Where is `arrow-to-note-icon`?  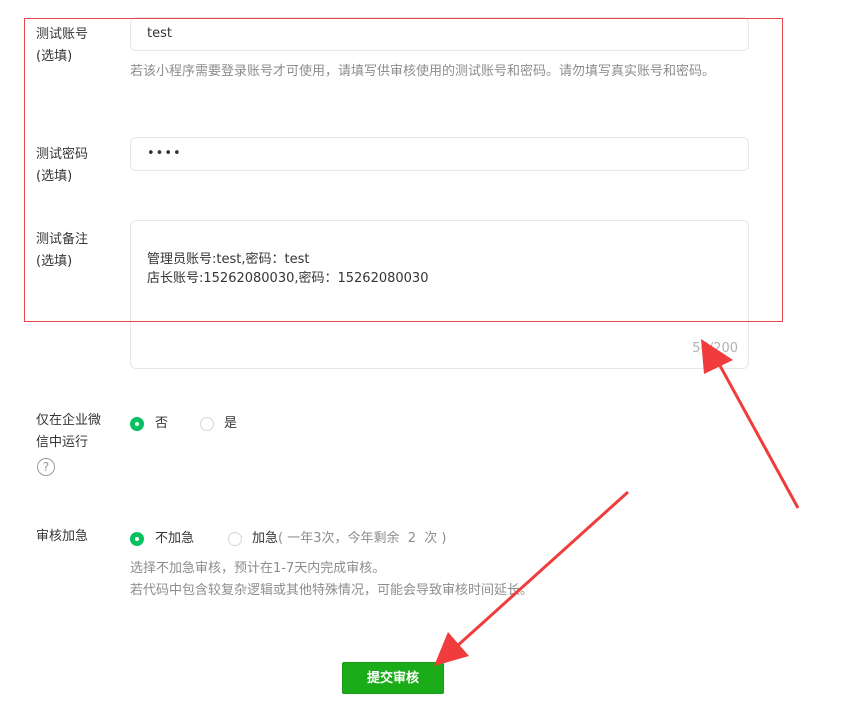 arrow-to-note-icon is located at coordinates (750, 424).